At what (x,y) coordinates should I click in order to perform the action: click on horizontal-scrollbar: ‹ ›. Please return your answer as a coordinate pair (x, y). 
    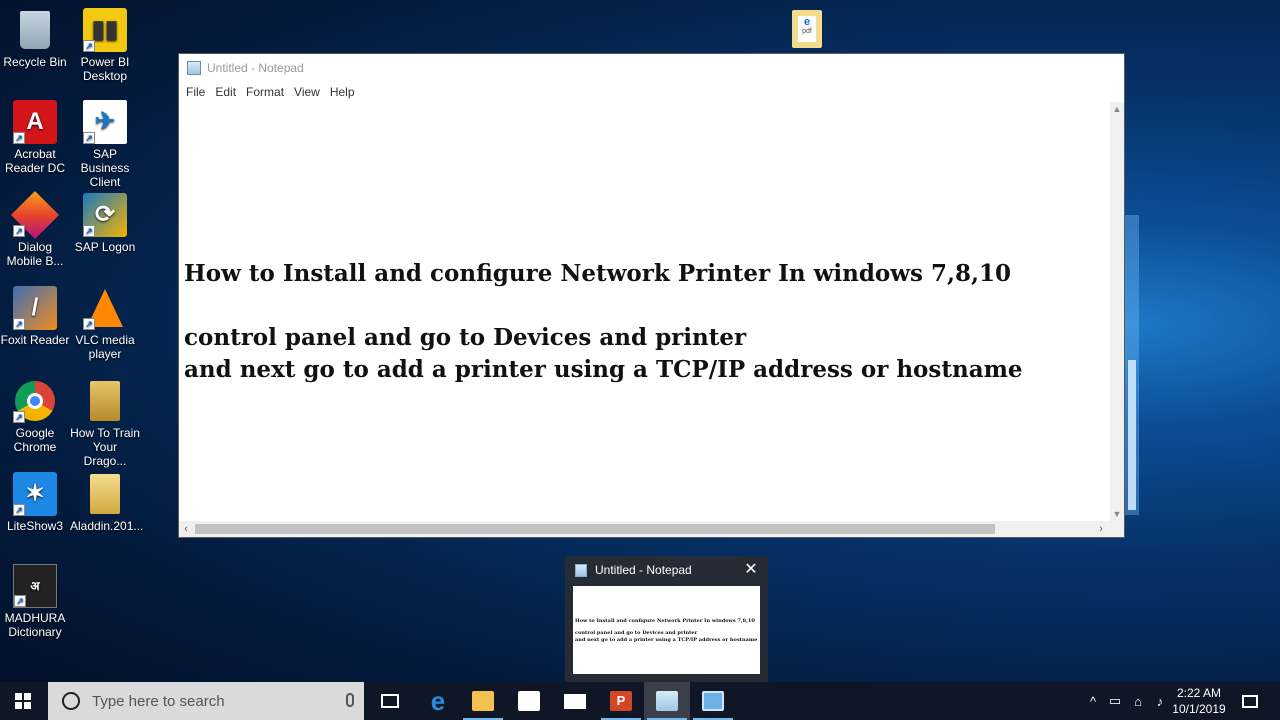
    Looking at the image, I should click on (644, 529).